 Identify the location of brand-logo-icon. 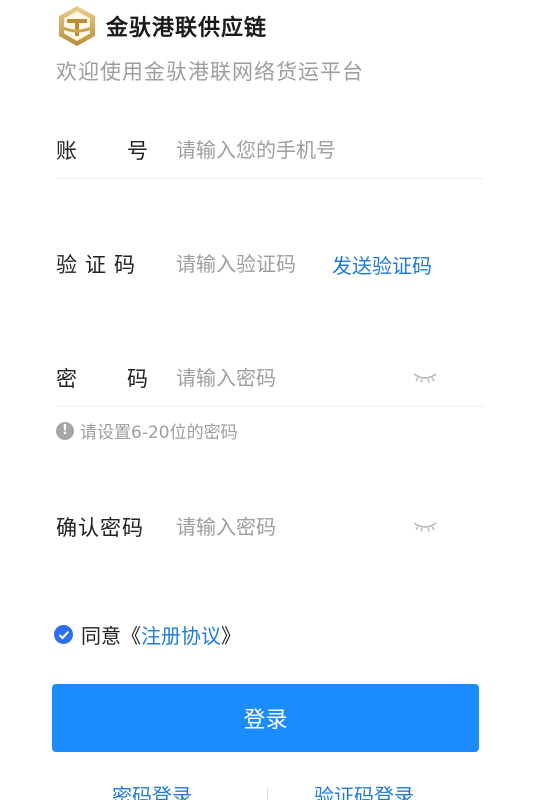
(77, 26).